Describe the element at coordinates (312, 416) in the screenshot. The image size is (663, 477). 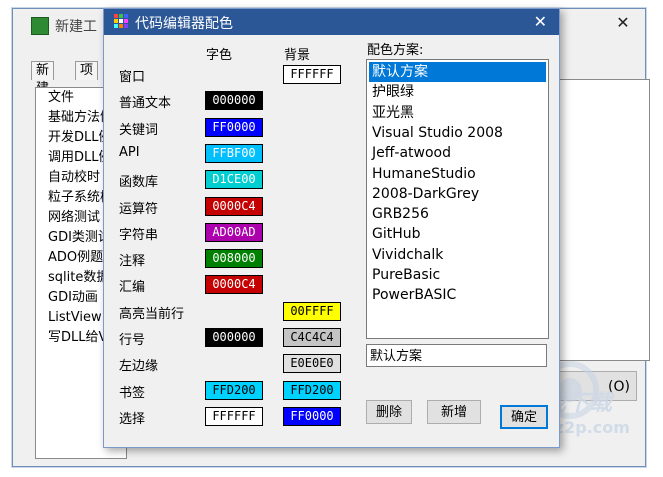
I see `background-color-swatch: FF0000` at that location.